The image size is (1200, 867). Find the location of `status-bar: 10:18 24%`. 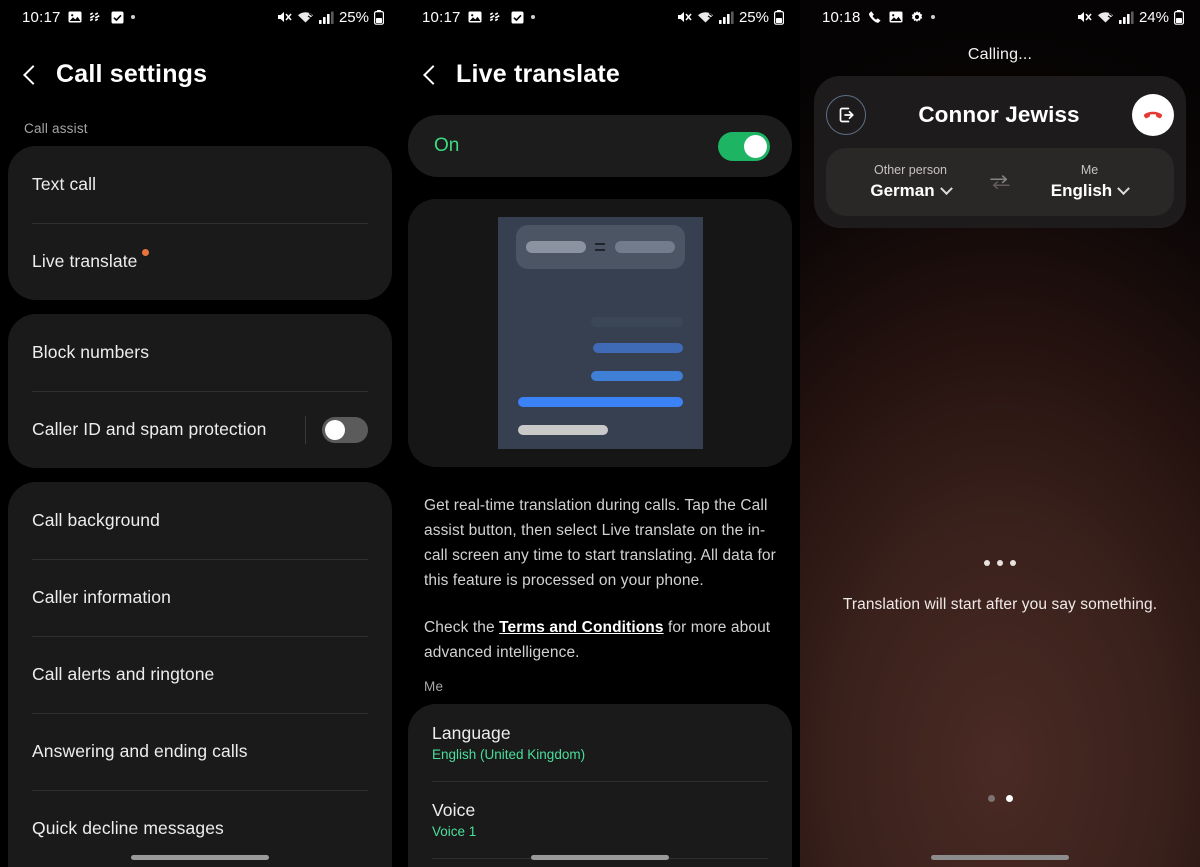

status-bar: 10:18 24% is located at coordinates (1000, 17).